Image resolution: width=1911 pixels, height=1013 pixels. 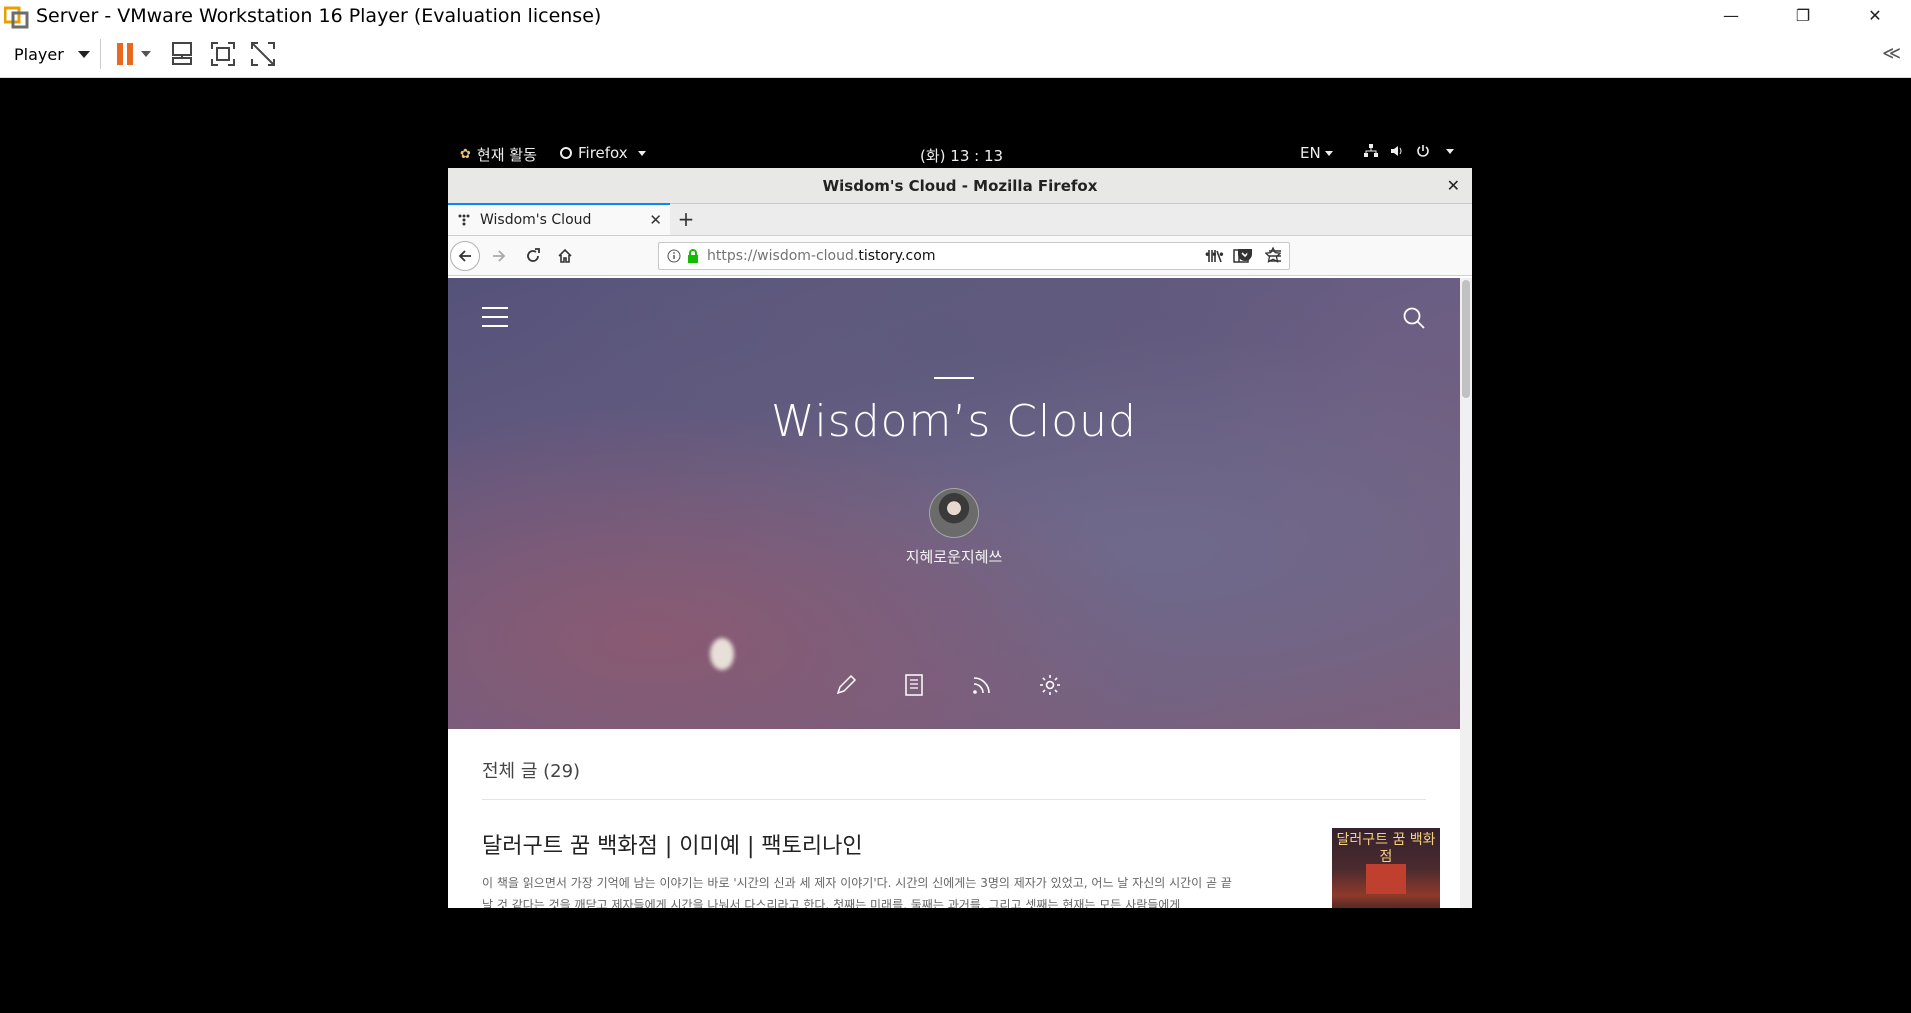 What do you see at coordinates (1423, 151) in the screenshot?
I see `power-icon` at bounding box center [1423, 151].